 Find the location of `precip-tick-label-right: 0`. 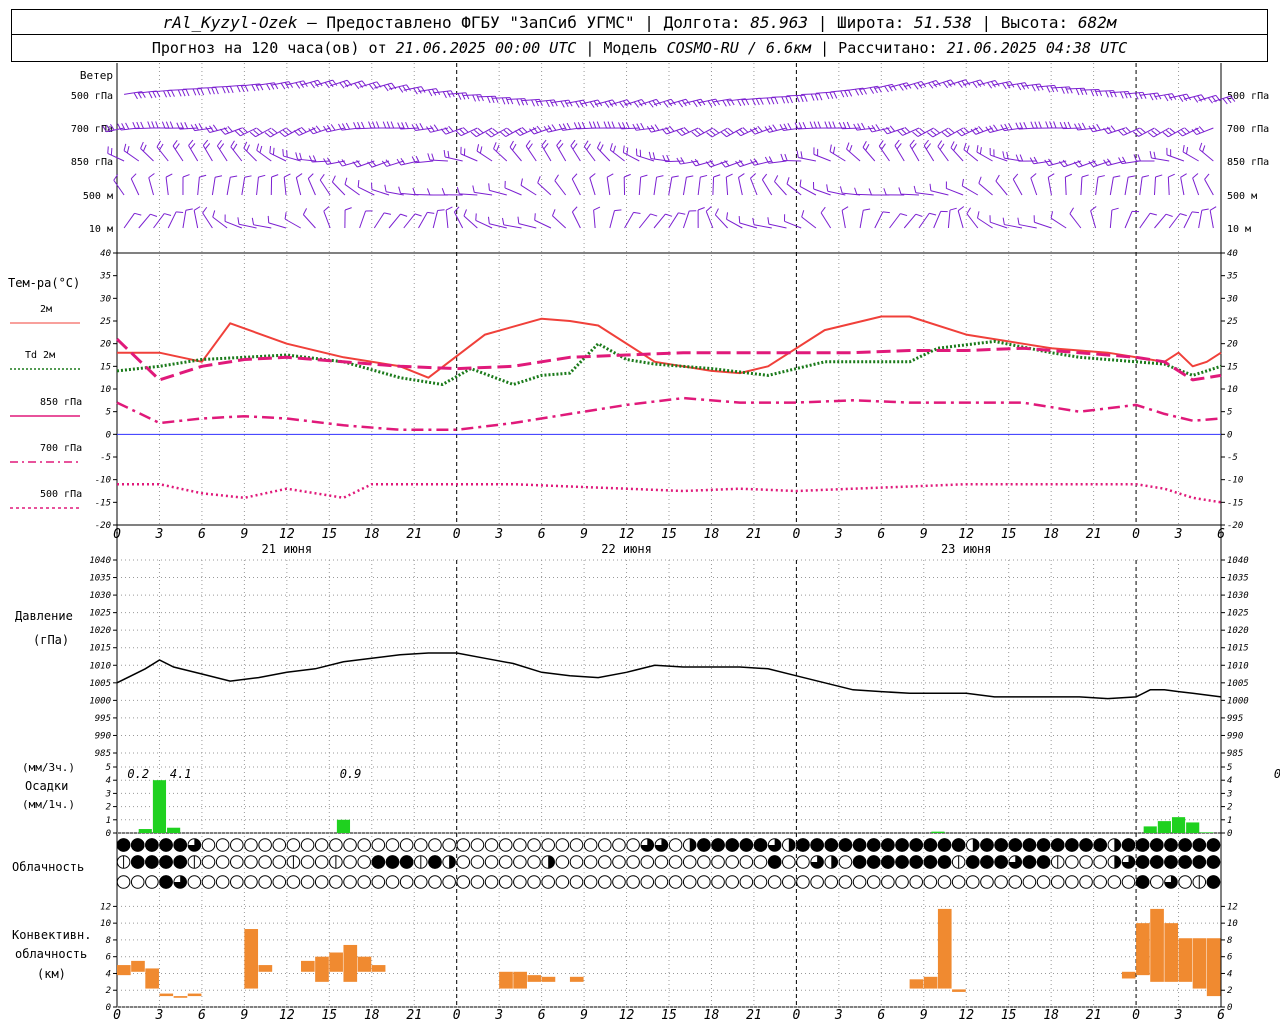

precip-tick-label-right: 0 is located at coordinates (1229, 834).